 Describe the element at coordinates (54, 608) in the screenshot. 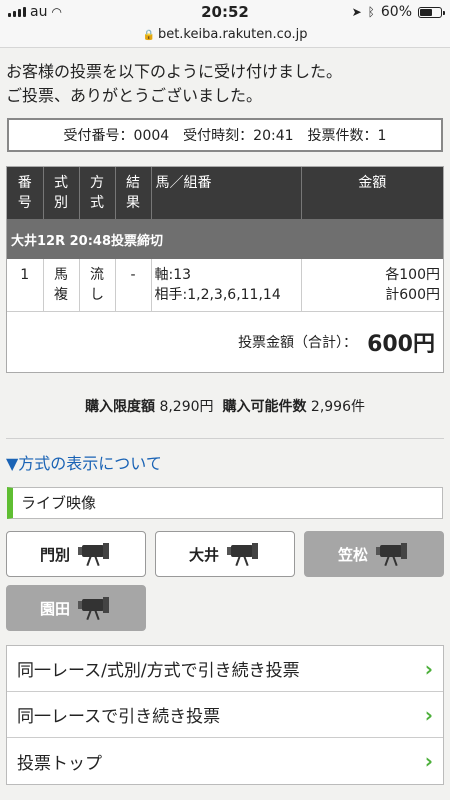

I see `live-label: 園田` at that location.